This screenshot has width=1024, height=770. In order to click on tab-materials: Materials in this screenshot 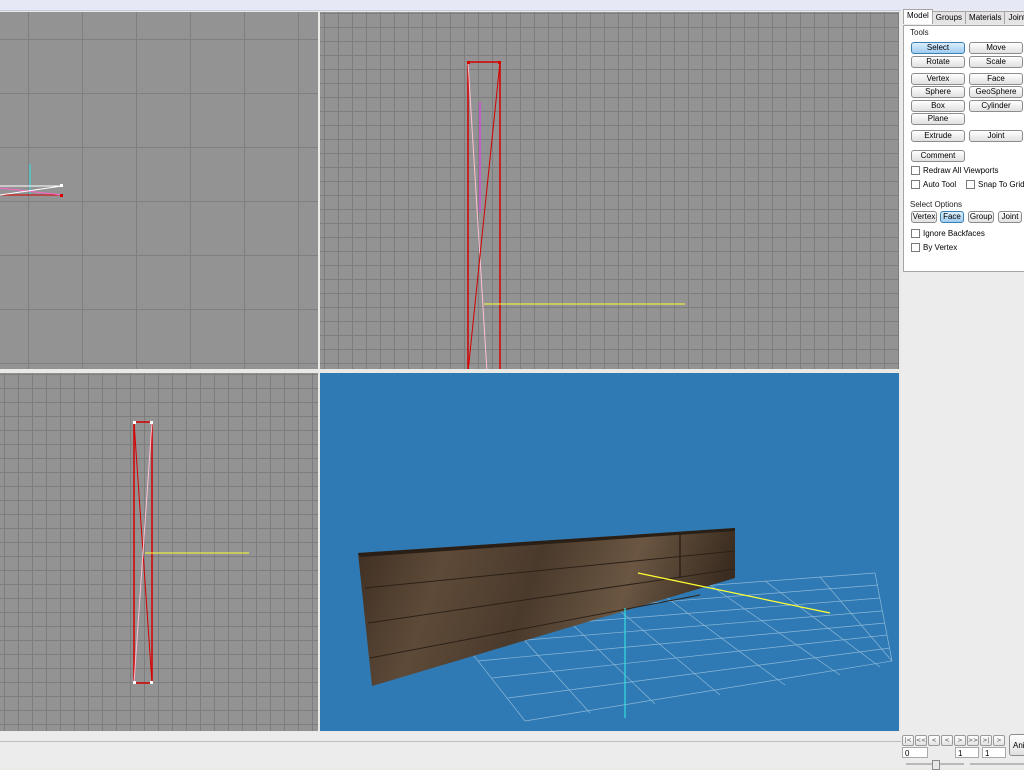, I will do `click(985, 17)`.